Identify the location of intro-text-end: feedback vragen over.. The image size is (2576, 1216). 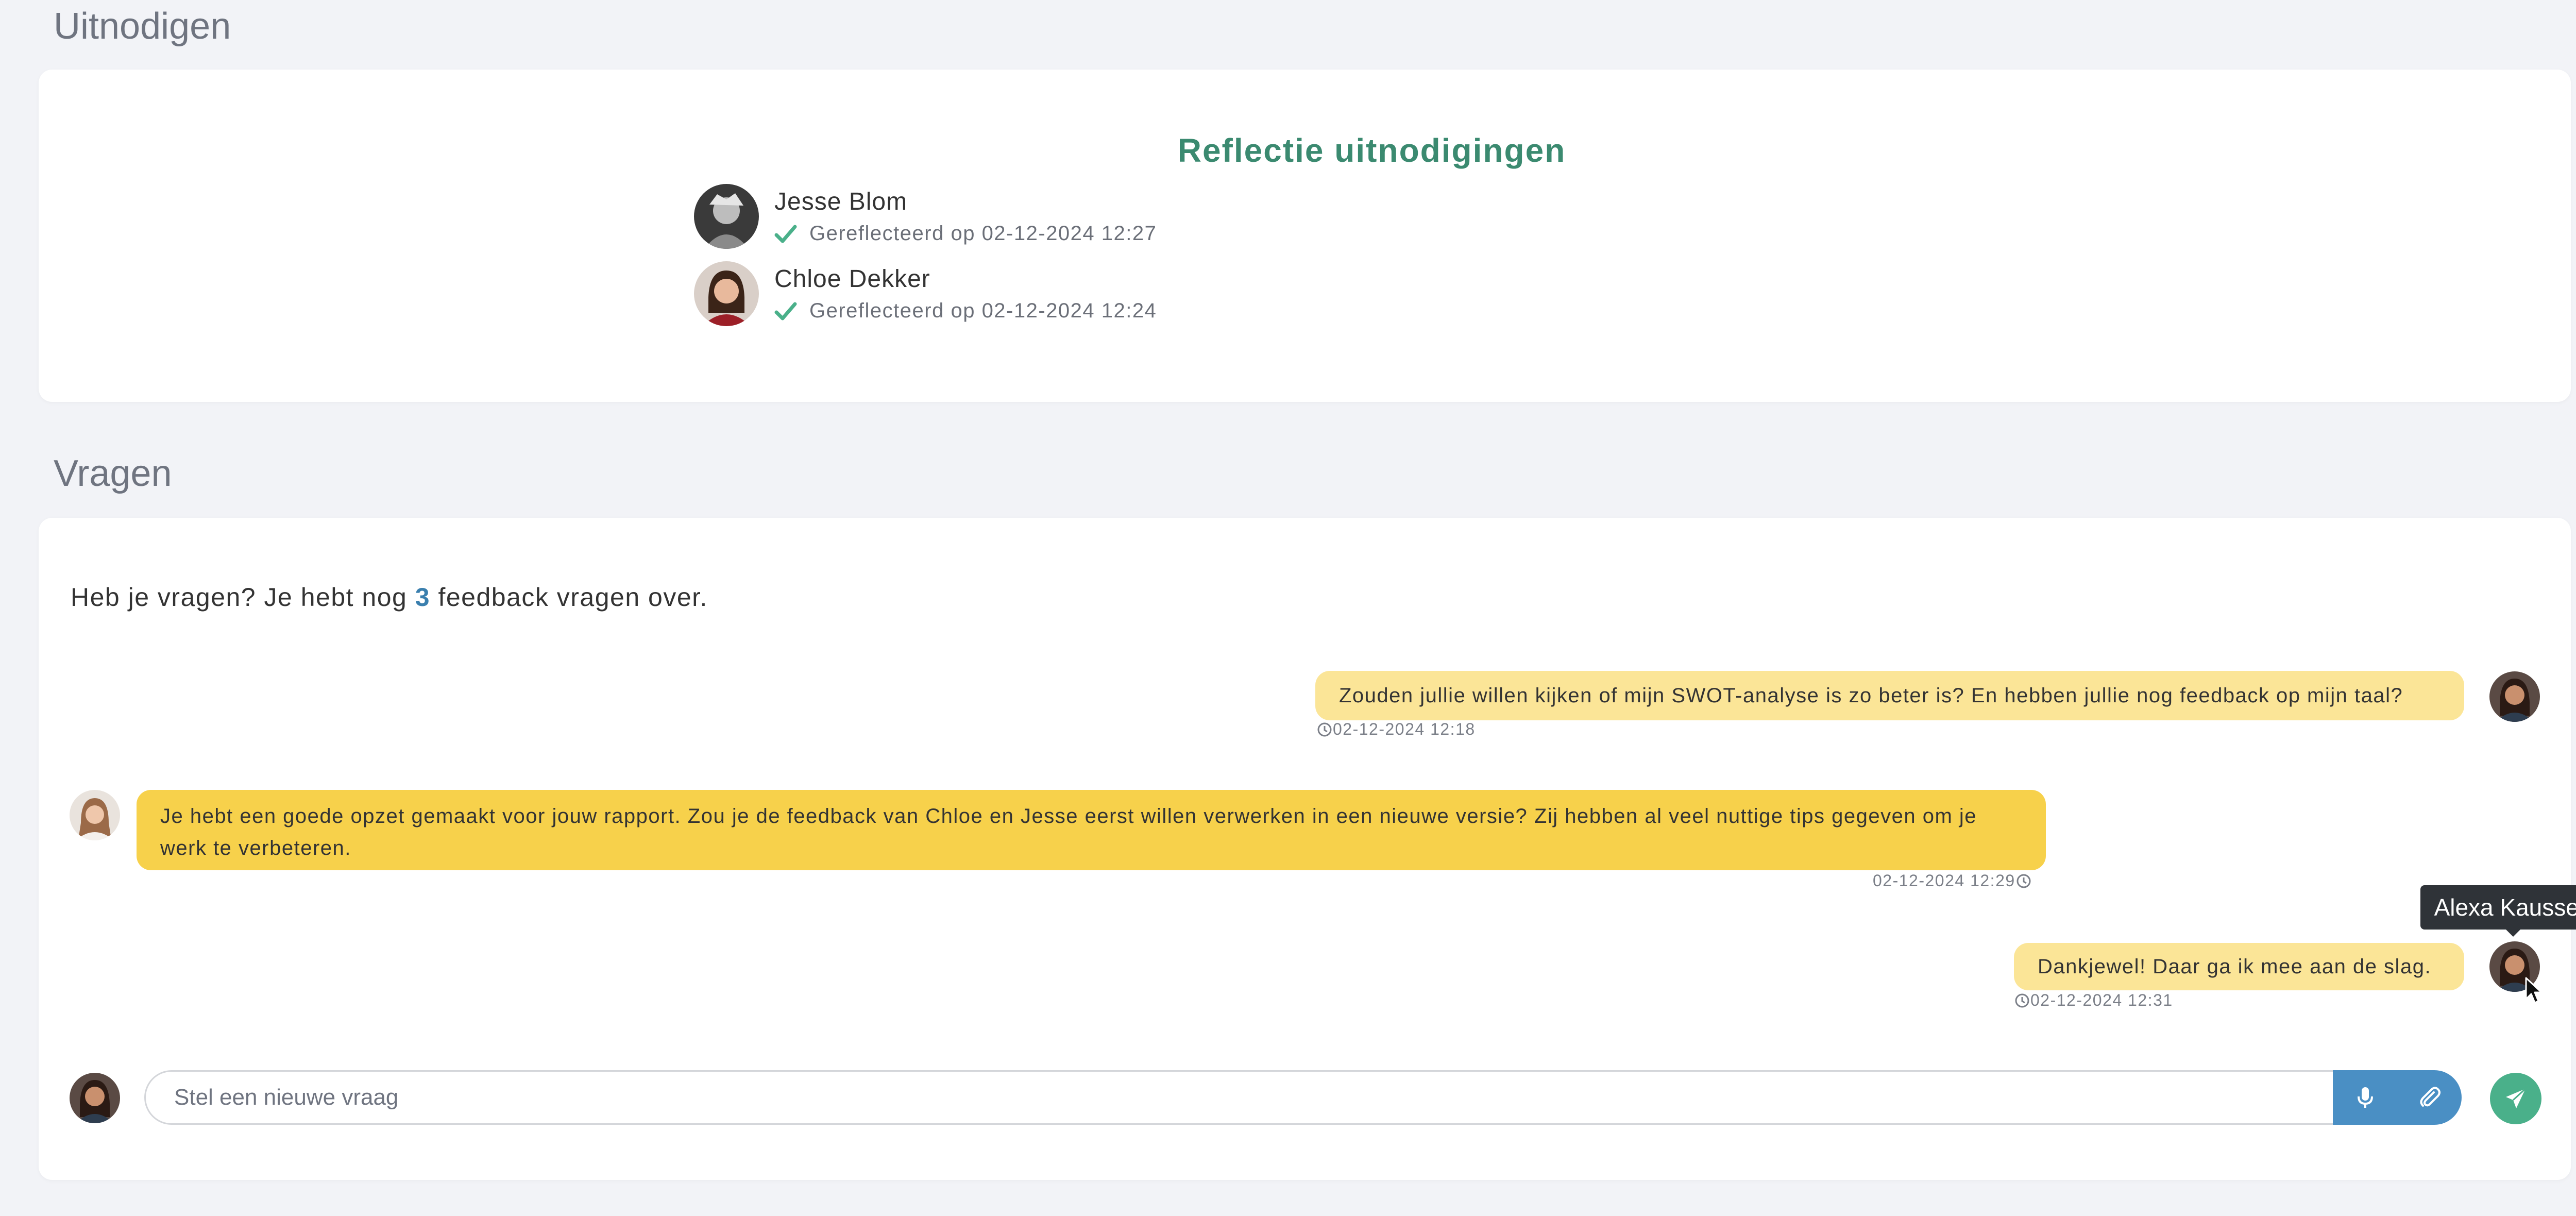
(569, 597).